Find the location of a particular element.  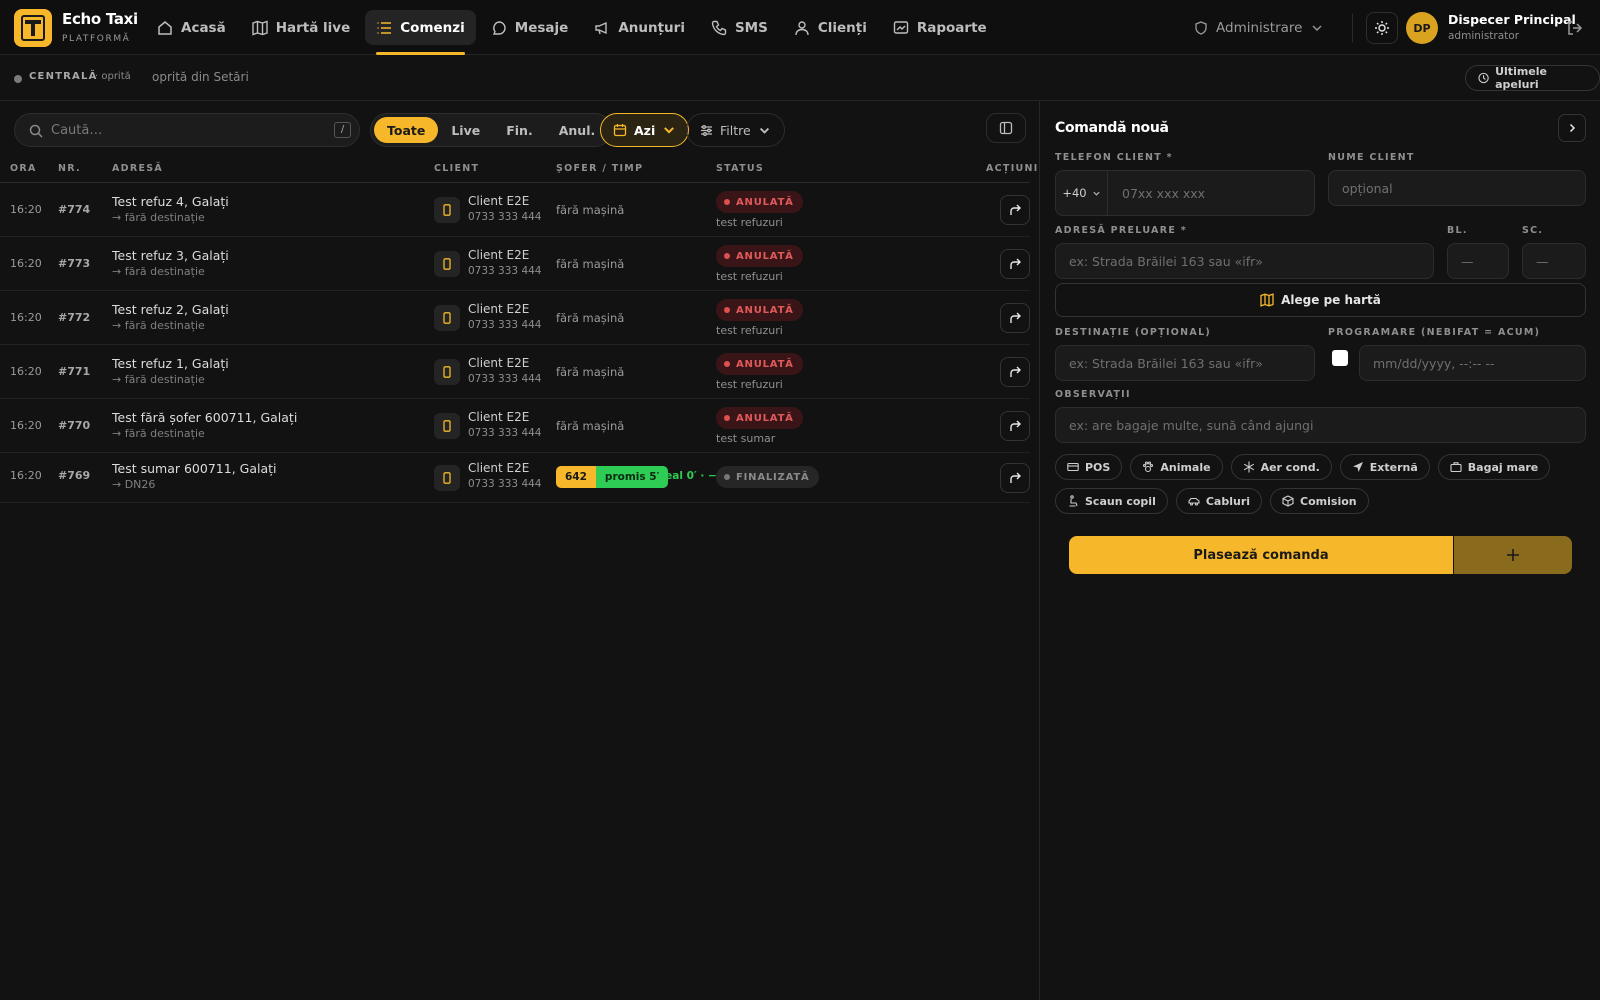

nav-item-messages: Mesaje is located at coordinates (530, 27).